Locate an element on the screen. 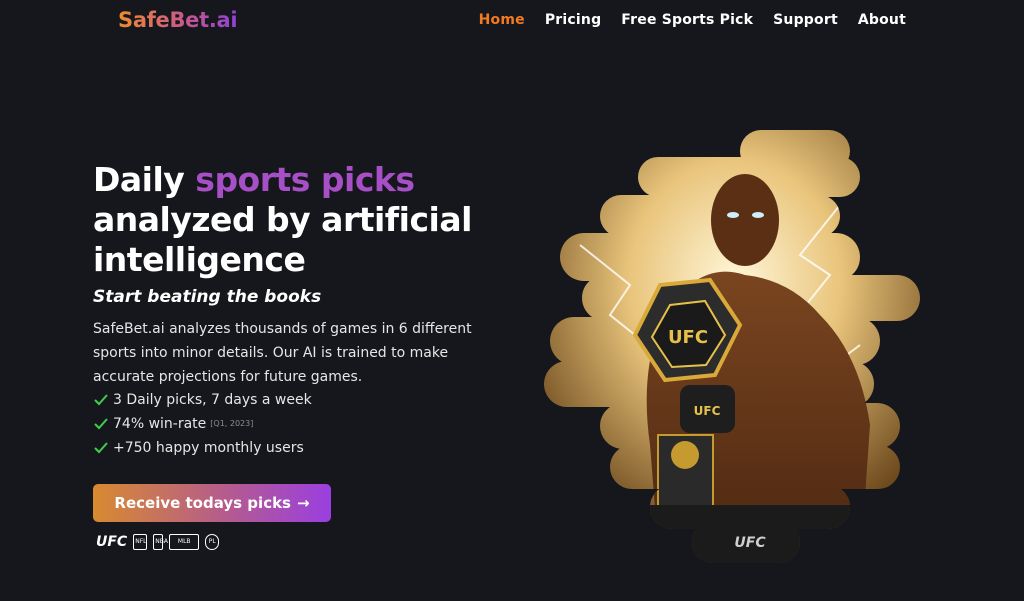  hero-title-highlight: sports picks is located at coordinates (305, 179).